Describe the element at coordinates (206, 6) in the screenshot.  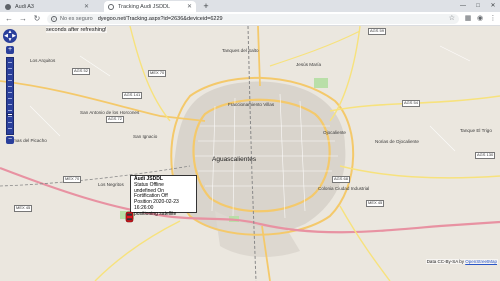
I see `new-tab-button: +` at that location.